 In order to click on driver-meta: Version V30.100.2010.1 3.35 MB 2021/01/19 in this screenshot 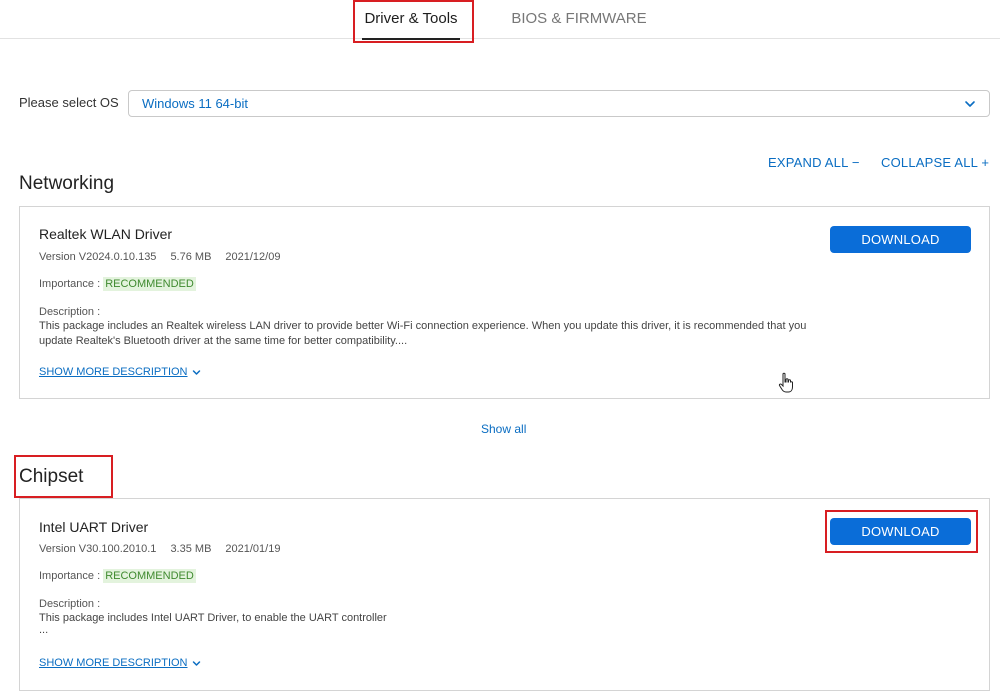, I will do `click(166, 549)`.